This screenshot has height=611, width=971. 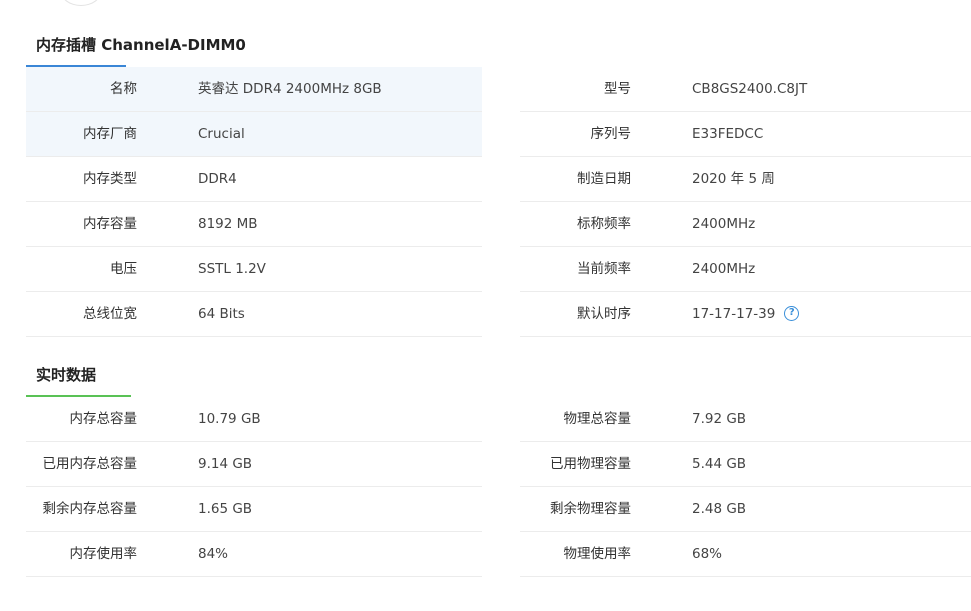 What do you see at coordinates (213, 554) in the screenshot?
I see `row-value: 84%` at bounding box center [213, 554].